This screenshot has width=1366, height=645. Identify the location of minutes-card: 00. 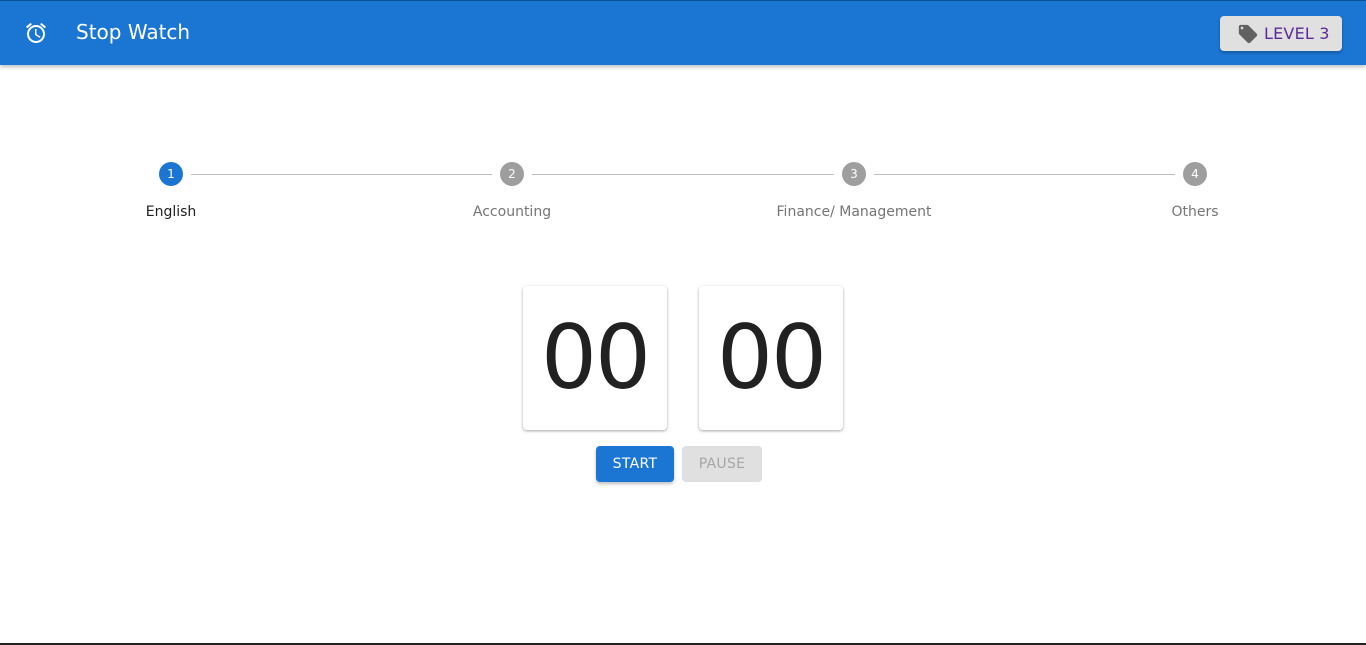
(595, 358).